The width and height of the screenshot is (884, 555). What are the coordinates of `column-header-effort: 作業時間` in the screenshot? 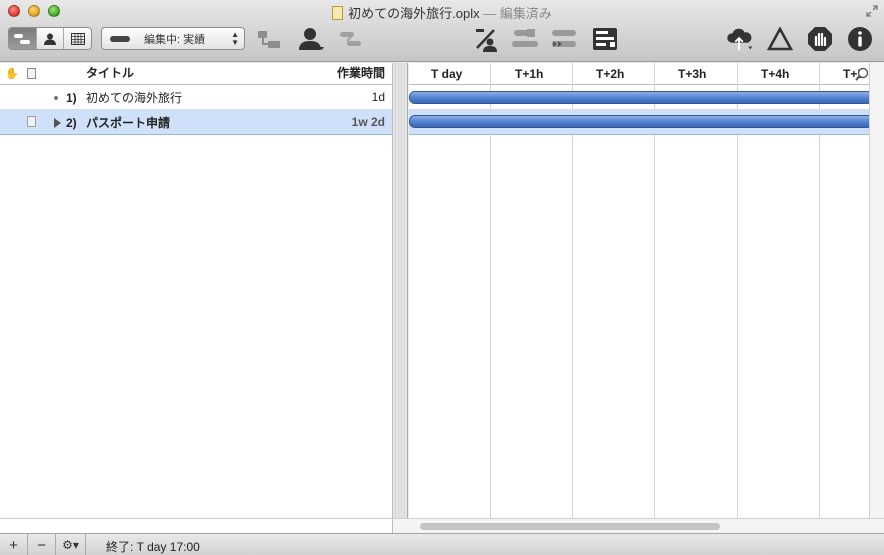 It's located at (361, 72).